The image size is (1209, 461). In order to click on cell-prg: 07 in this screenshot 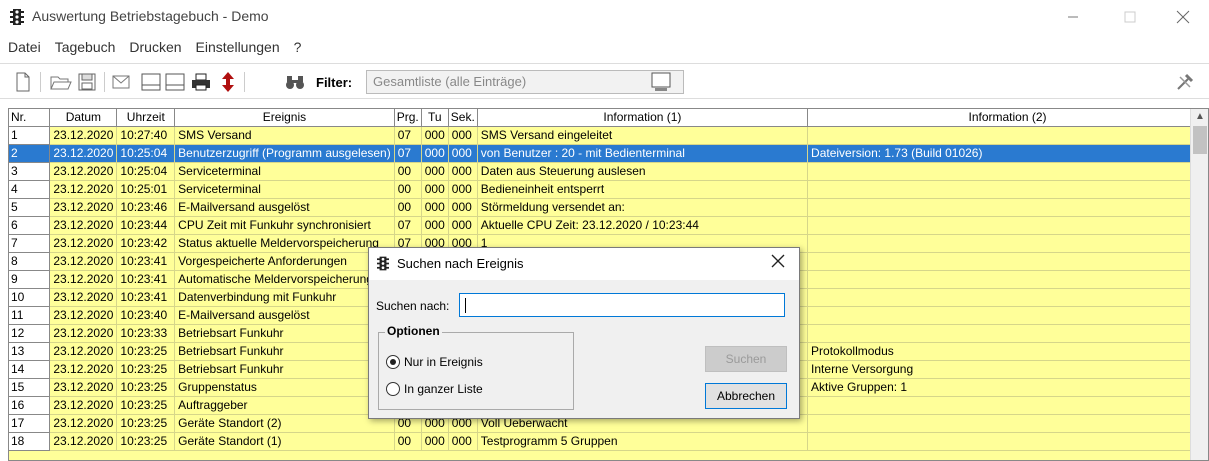, I will do `click(408, 153)`.